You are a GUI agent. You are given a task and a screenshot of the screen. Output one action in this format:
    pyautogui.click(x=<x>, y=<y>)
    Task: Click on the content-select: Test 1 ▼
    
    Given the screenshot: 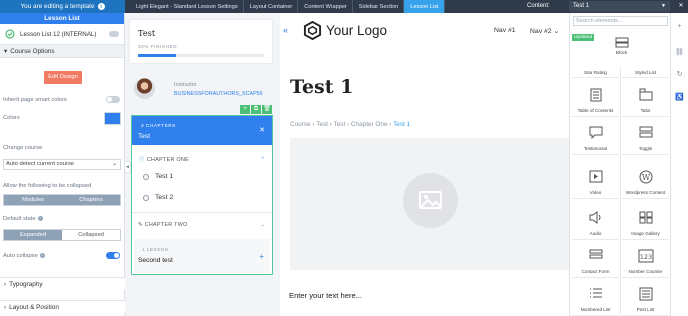 What is the action you would take?
    pyautogui.click(x=619, y=6)
    